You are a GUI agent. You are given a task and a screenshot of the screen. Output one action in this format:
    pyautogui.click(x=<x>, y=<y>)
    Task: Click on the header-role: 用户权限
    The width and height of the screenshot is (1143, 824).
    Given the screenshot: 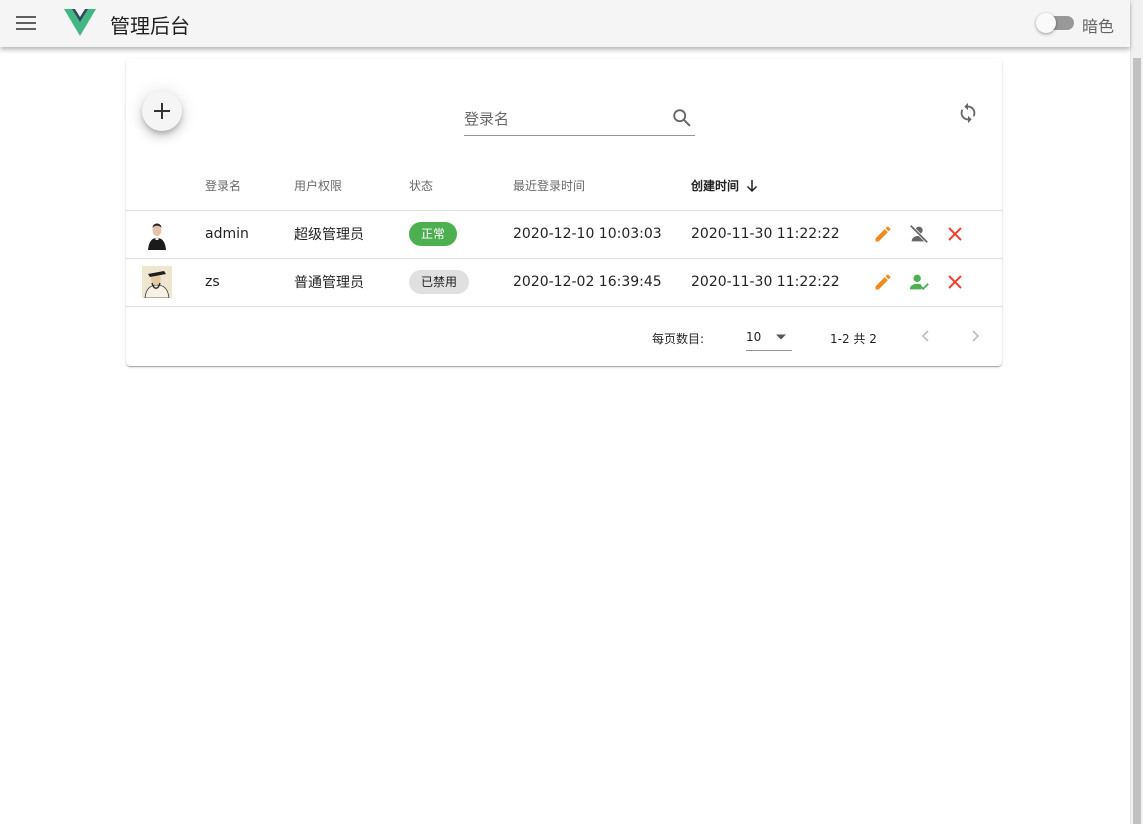 What is the action you would take?
    pyautogui.click(x=347, y=186)
    